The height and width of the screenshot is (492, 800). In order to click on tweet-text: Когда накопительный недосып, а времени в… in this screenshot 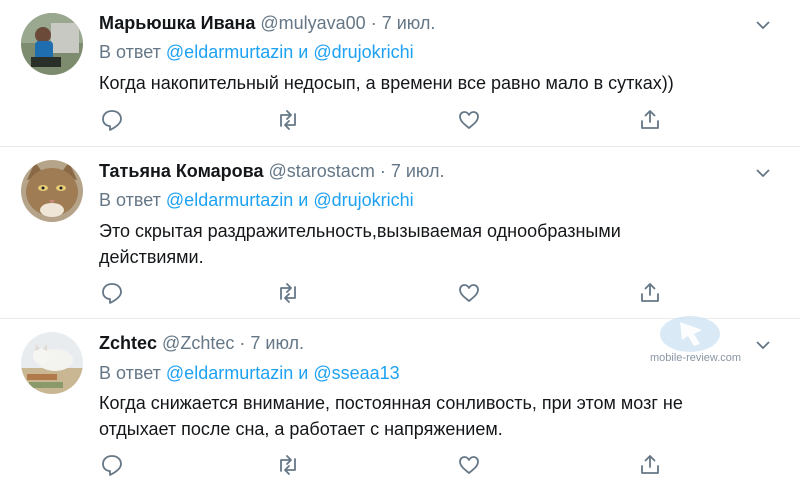, I will do `click(439, 83)`.